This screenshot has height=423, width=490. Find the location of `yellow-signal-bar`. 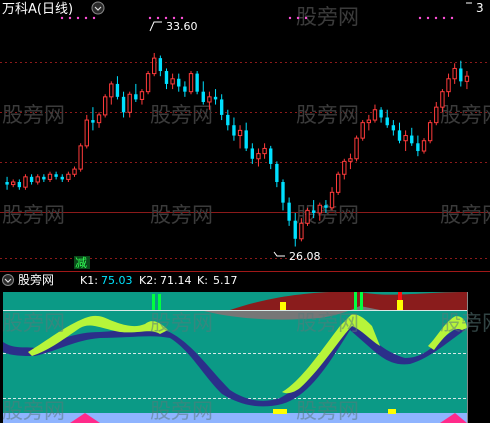

yellow-signal-bar is located at coordinates (400, 305).